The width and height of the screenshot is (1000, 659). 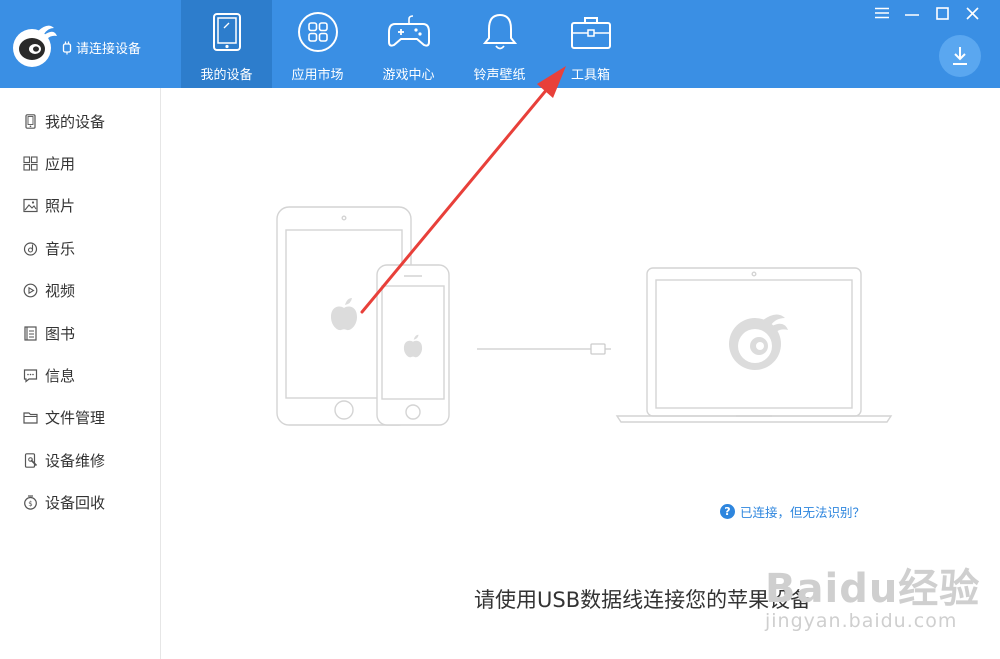 I want to click on sidebar-item-label: 音乐, so click(x=60, y=248).